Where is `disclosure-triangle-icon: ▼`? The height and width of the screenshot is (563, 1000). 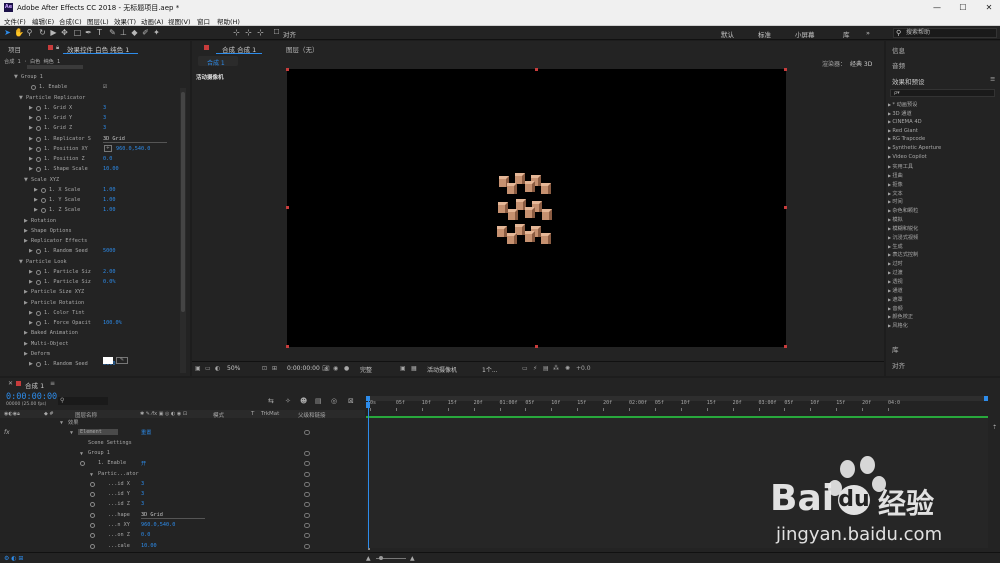
disclosure-triangle-icon: ▼ is located at coordinates (91, 475).